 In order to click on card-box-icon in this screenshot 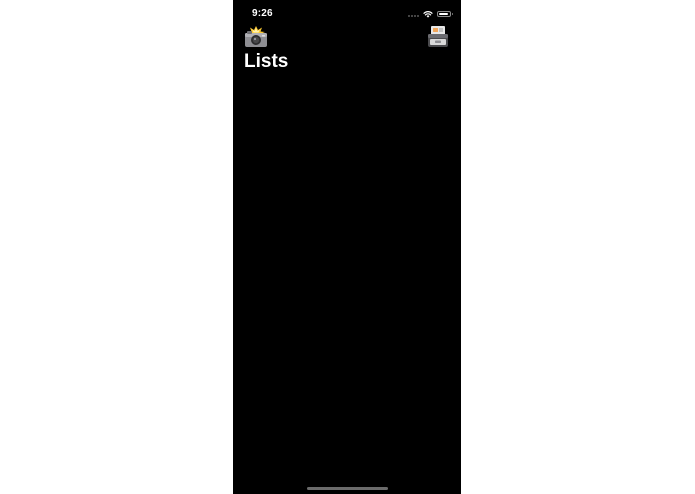, I will do `click(438, 36)`.